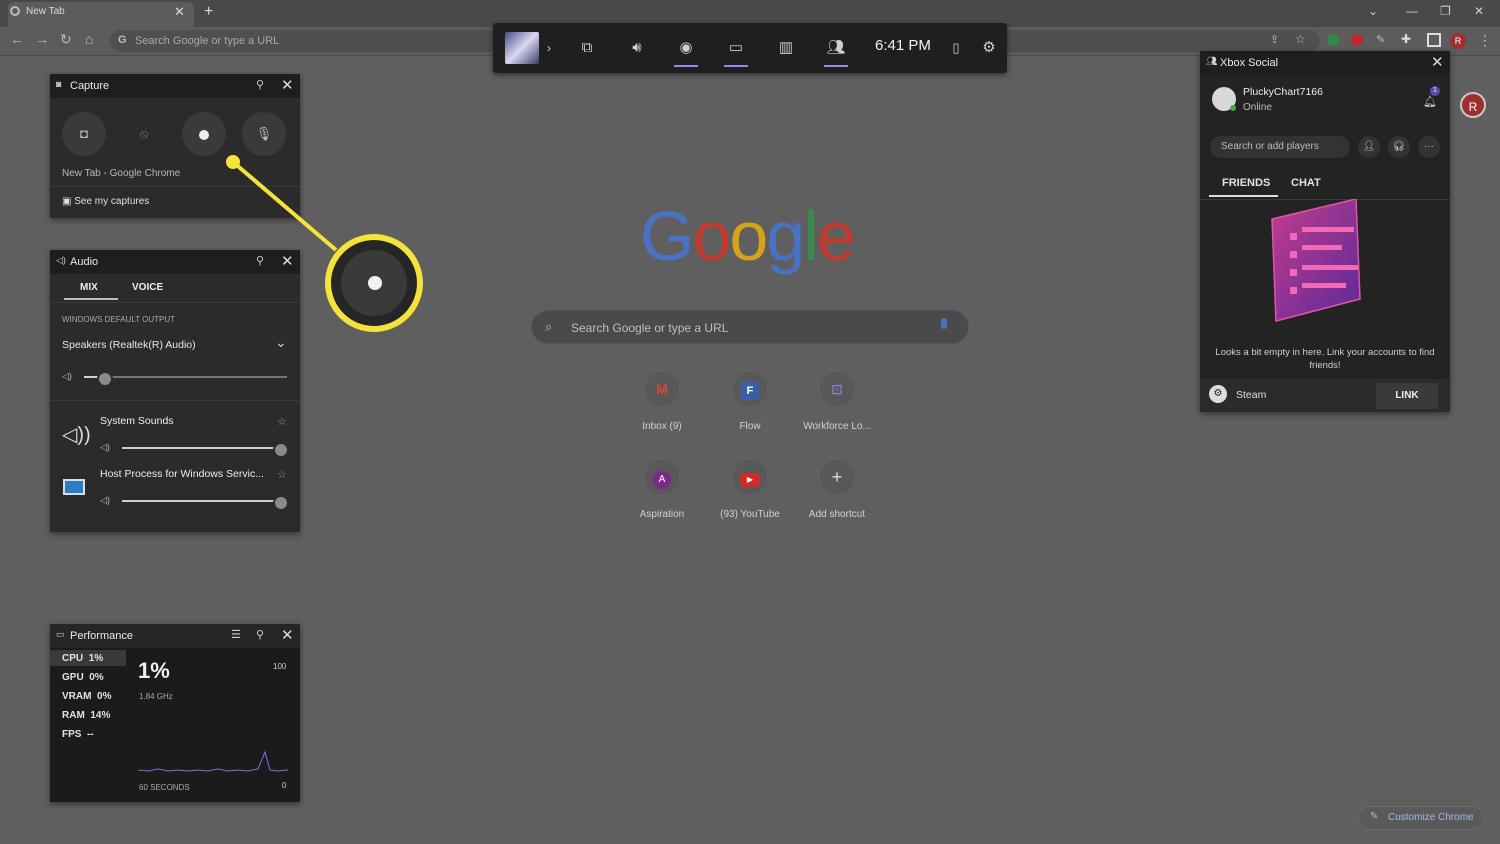 The width and height of the screenshot is (1500, 844). Describe the element at coordinates (1300, 39) in the screenshot. I see `bookmark-star-icon: ☆` at that location.